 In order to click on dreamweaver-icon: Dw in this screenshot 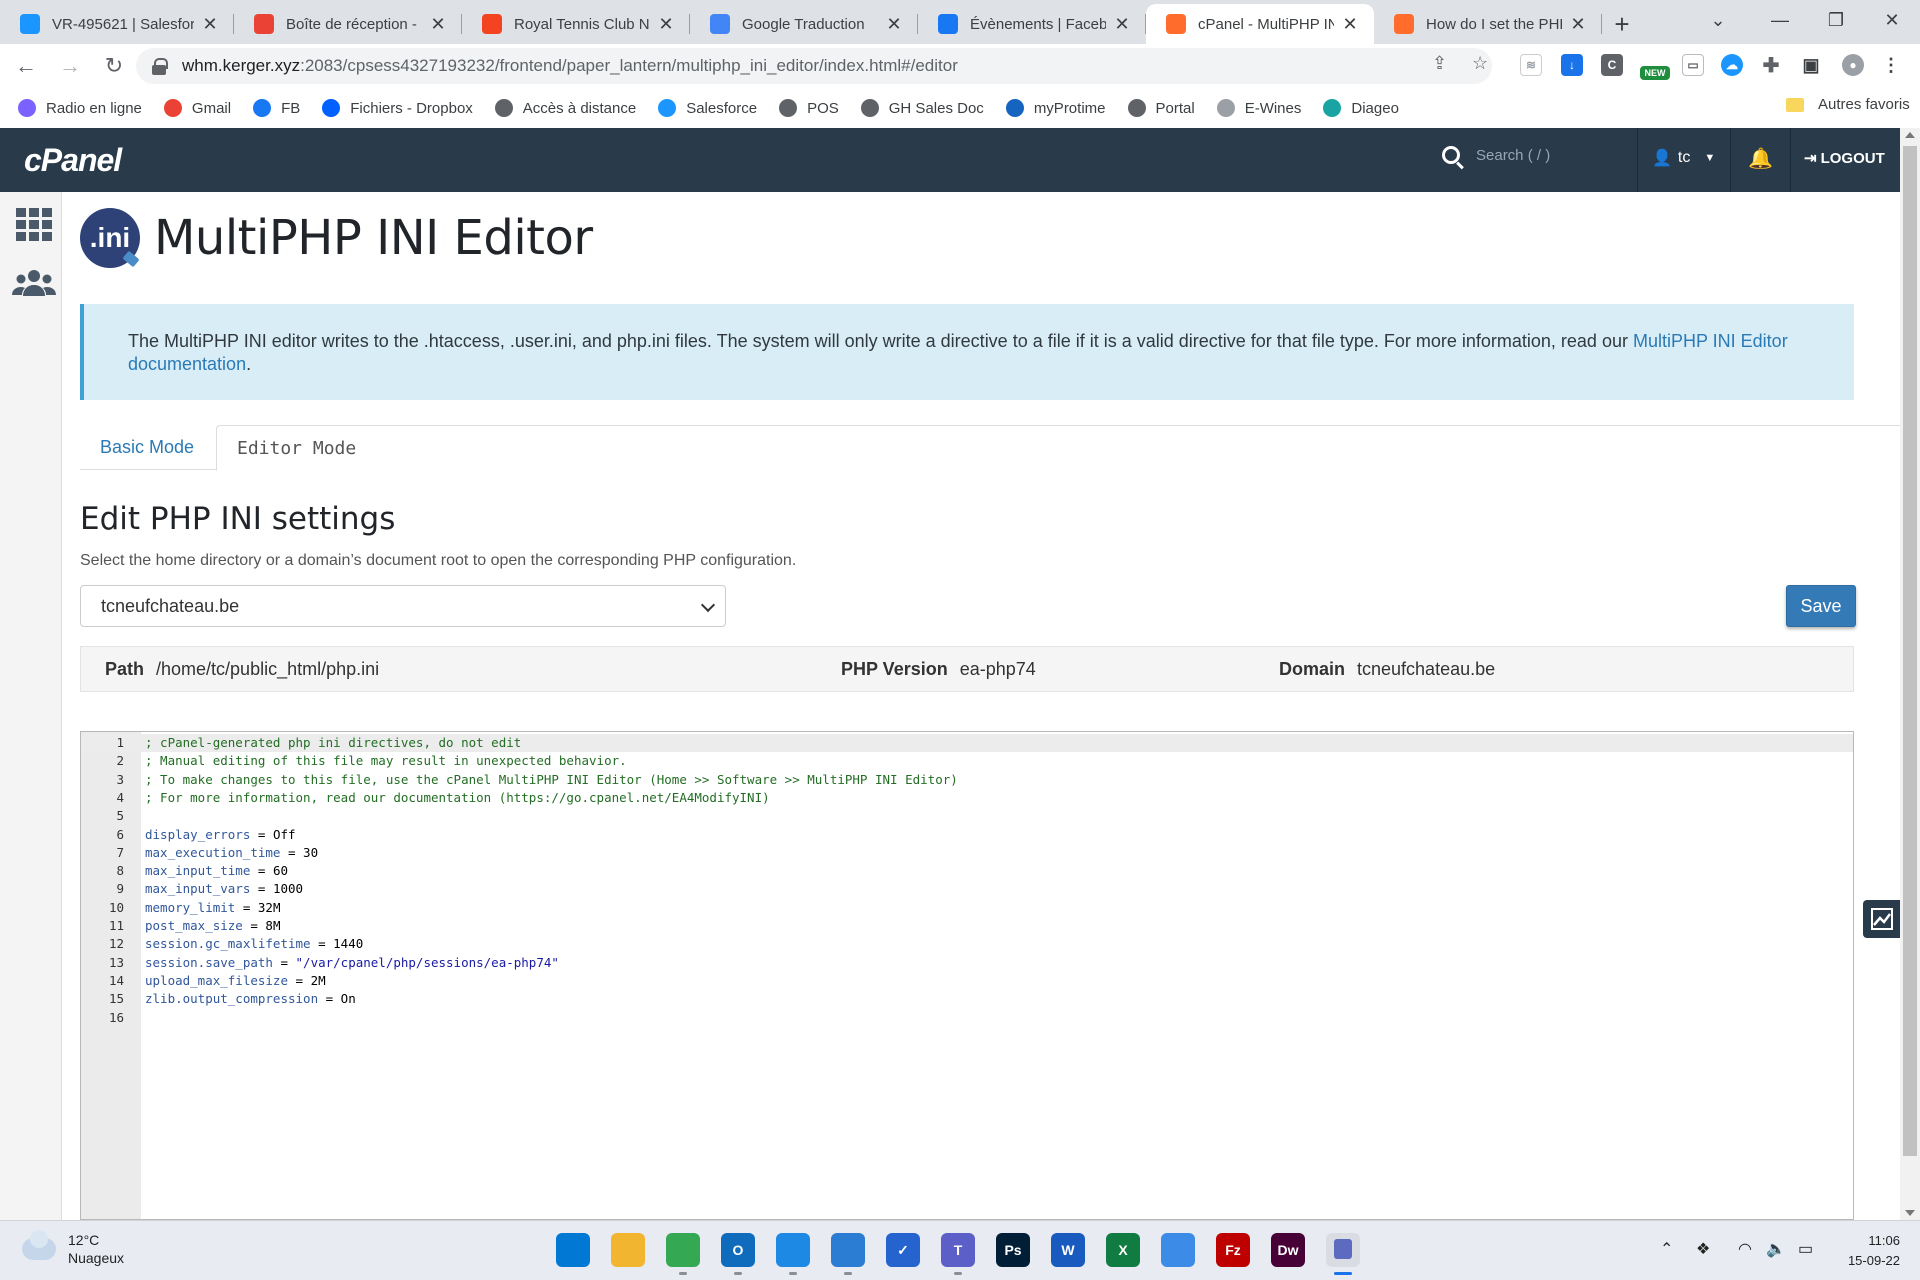, I will do `click(1288, 1250)`.